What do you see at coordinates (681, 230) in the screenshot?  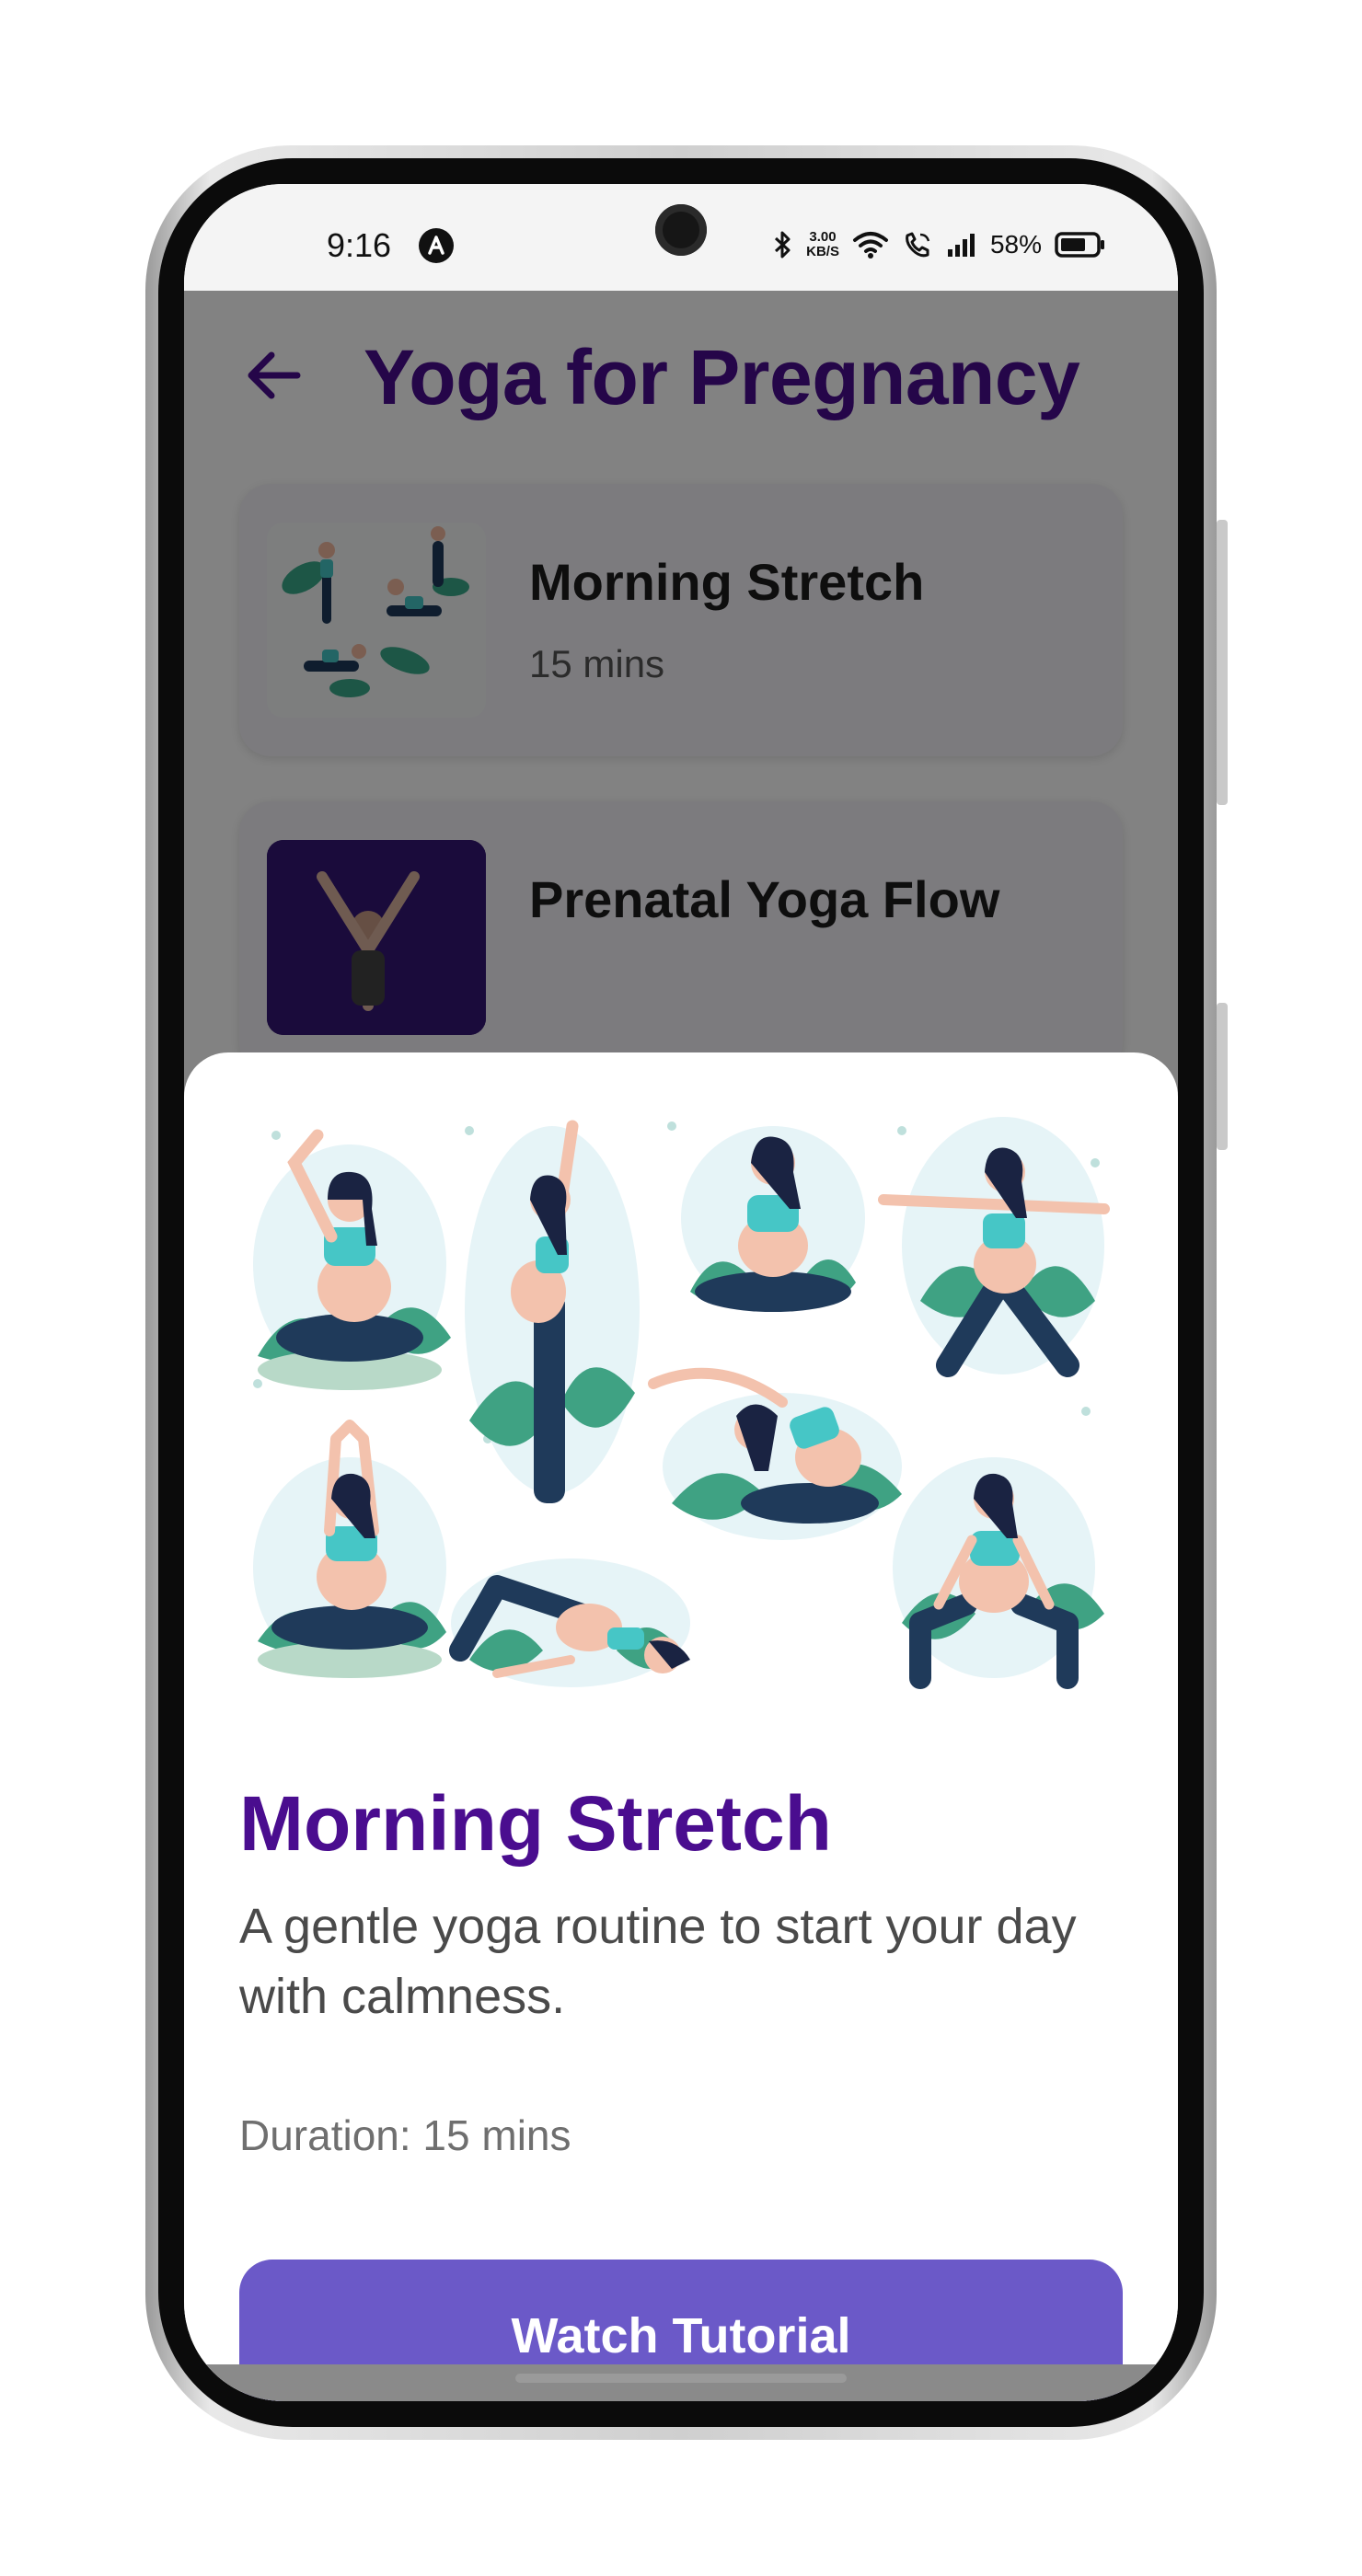 I see `front-camera` at bounding box center [681, 230].